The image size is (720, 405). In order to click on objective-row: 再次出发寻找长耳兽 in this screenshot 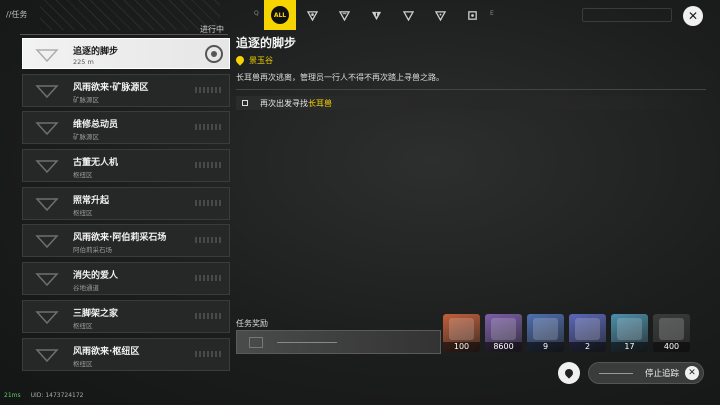, I will do `click(471, 103)`.